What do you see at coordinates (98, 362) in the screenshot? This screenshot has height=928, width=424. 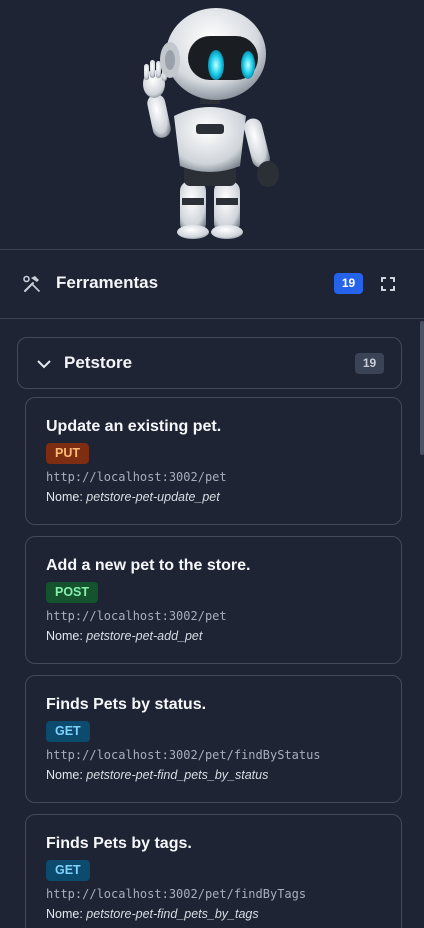 I see `group-name: Petstore` at bounding box center [98, 362].